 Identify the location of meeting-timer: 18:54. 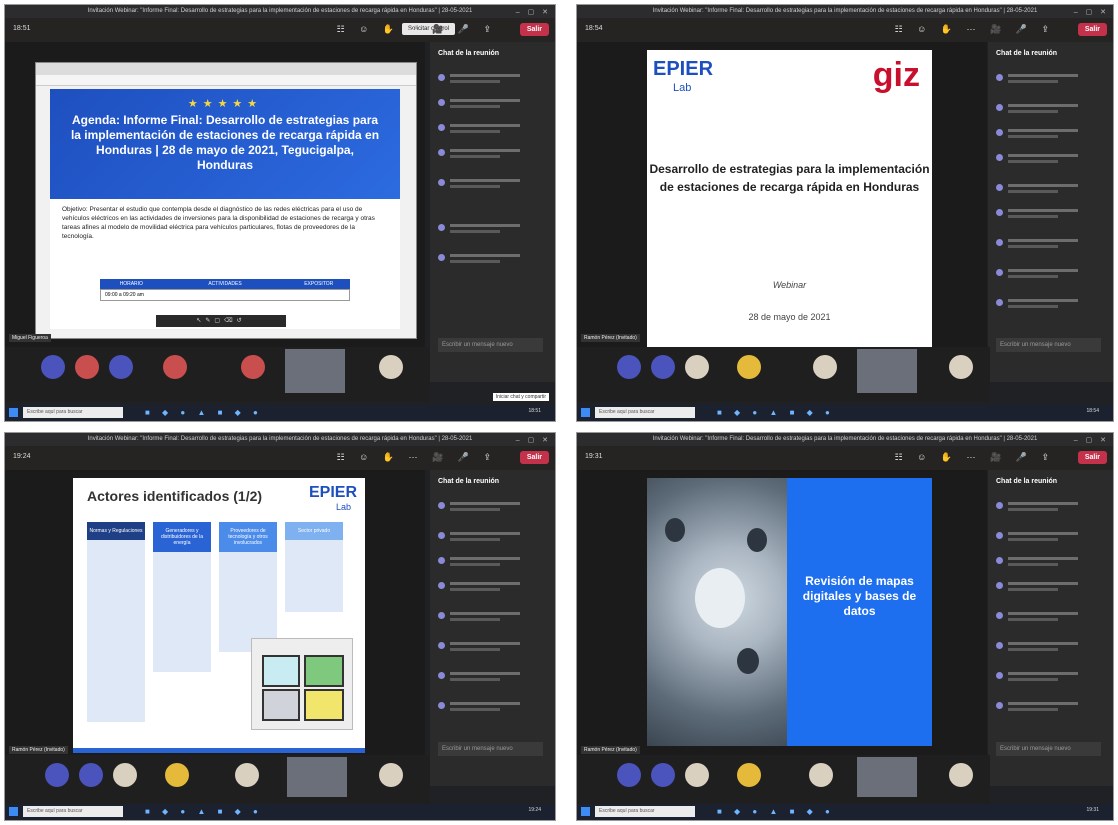
(594, 28).